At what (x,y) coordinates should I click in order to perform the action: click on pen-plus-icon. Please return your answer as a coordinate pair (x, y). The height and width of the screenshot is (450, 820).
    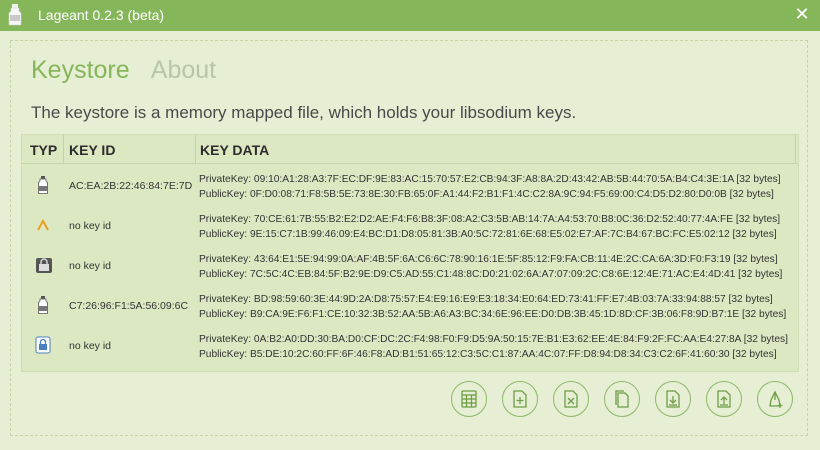
    Looking at the image, I should click on (776, 399).